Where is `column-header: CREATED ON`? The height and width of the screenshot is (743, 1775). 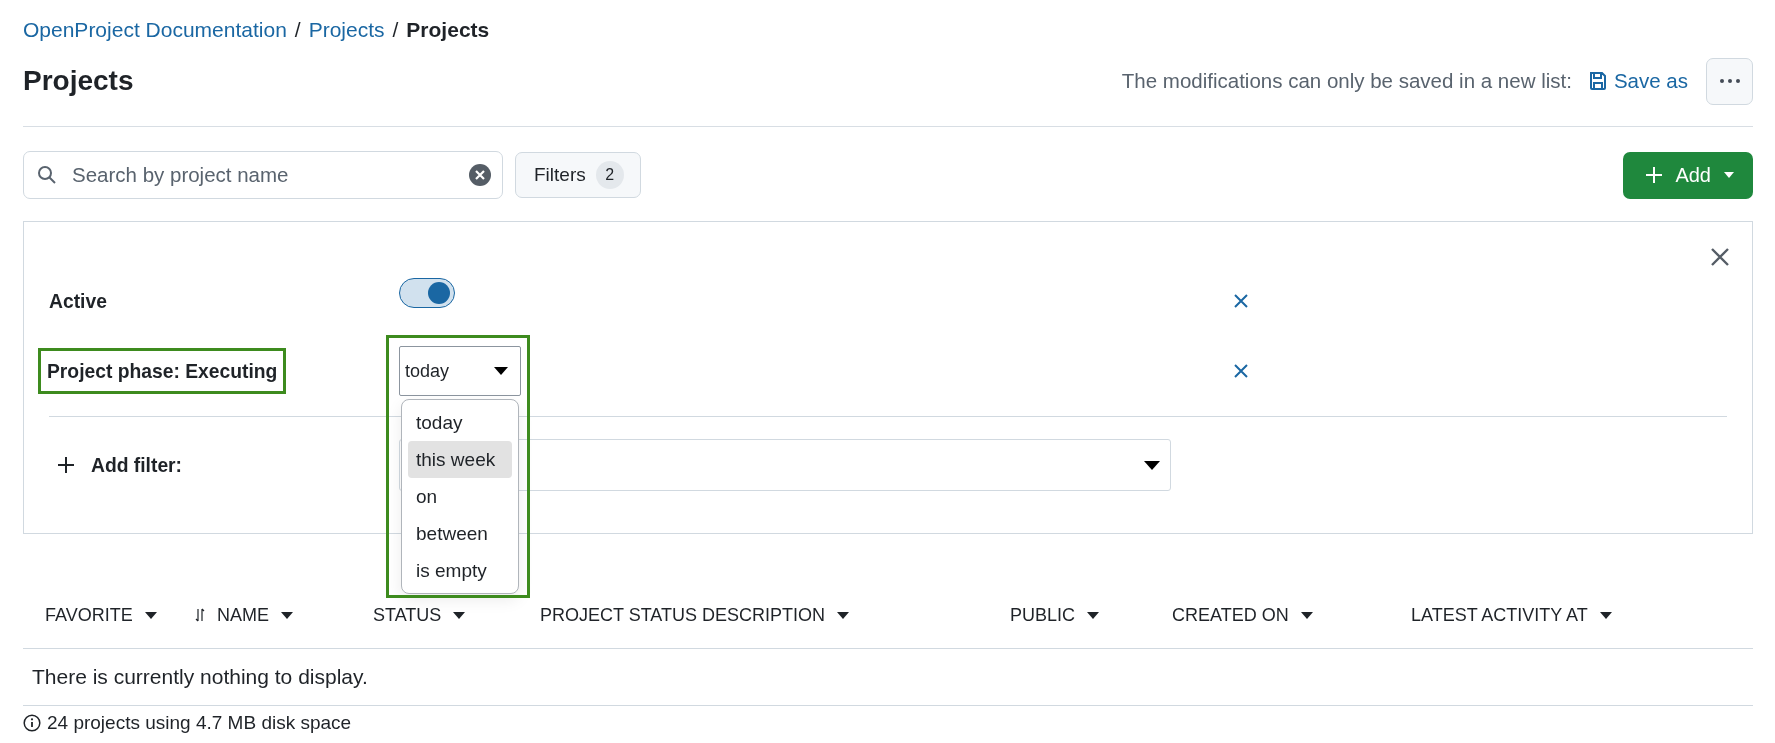
column-header: CREATED ON is located at coordinates (1230, 615).